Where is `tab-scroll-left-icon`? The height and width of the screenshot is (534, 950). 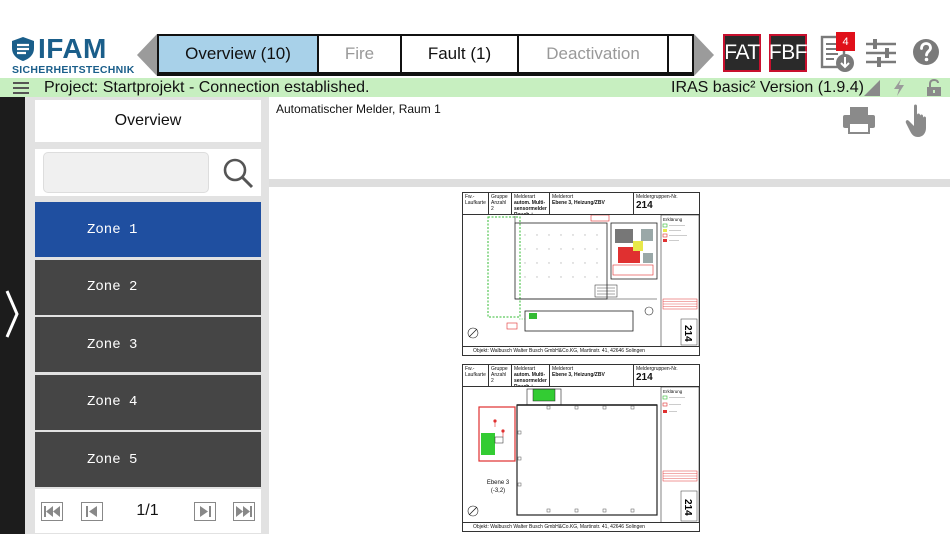 tab-scroll-left-icon is located at coordinates (147, 55).